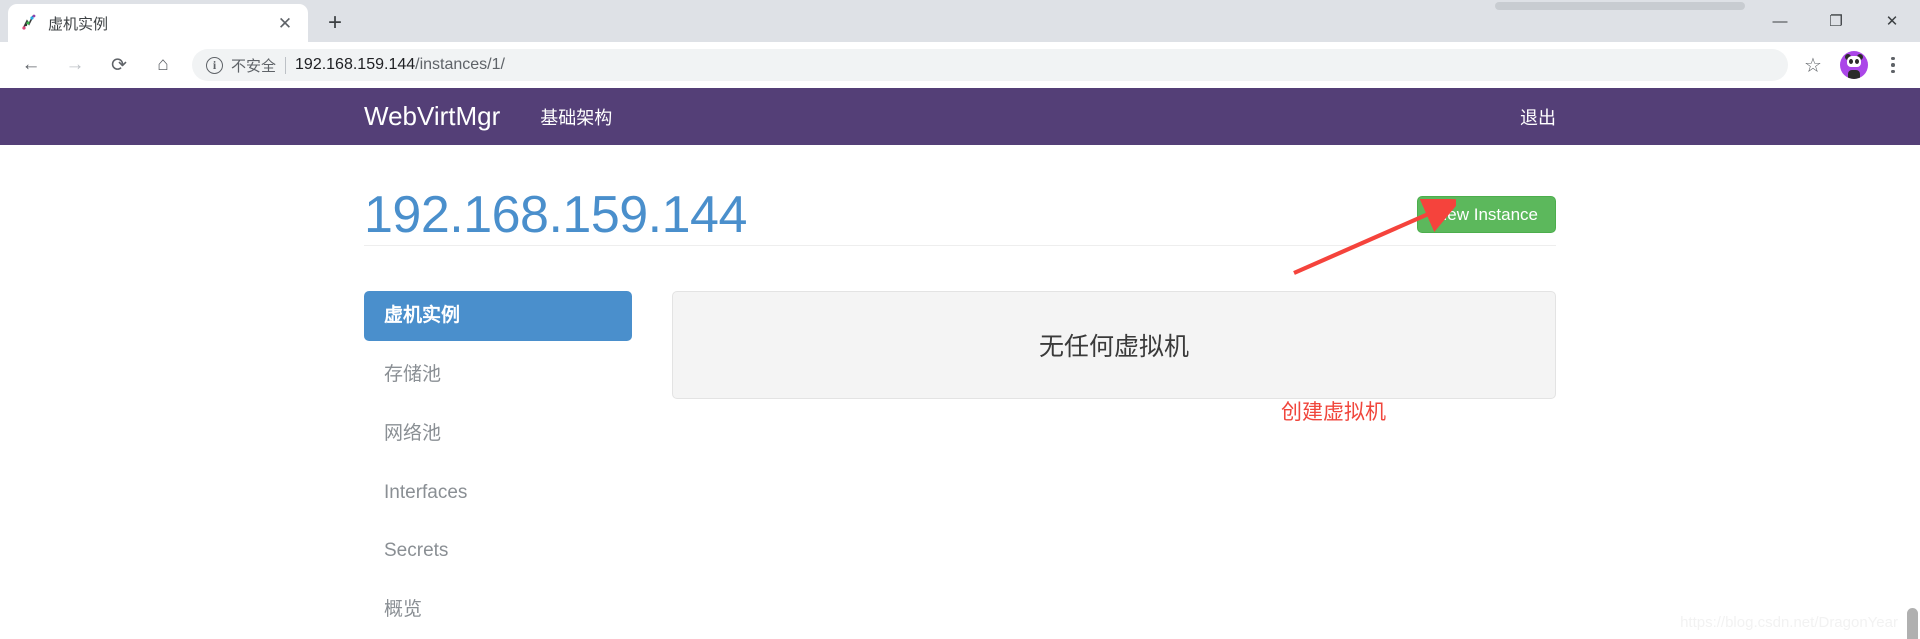 Image resolution: width=1920 pixels, height=639 pixels. Describe the element at coordinates (460, 64) in the screenshot. I see `url-path: /instances/1/` at that location.